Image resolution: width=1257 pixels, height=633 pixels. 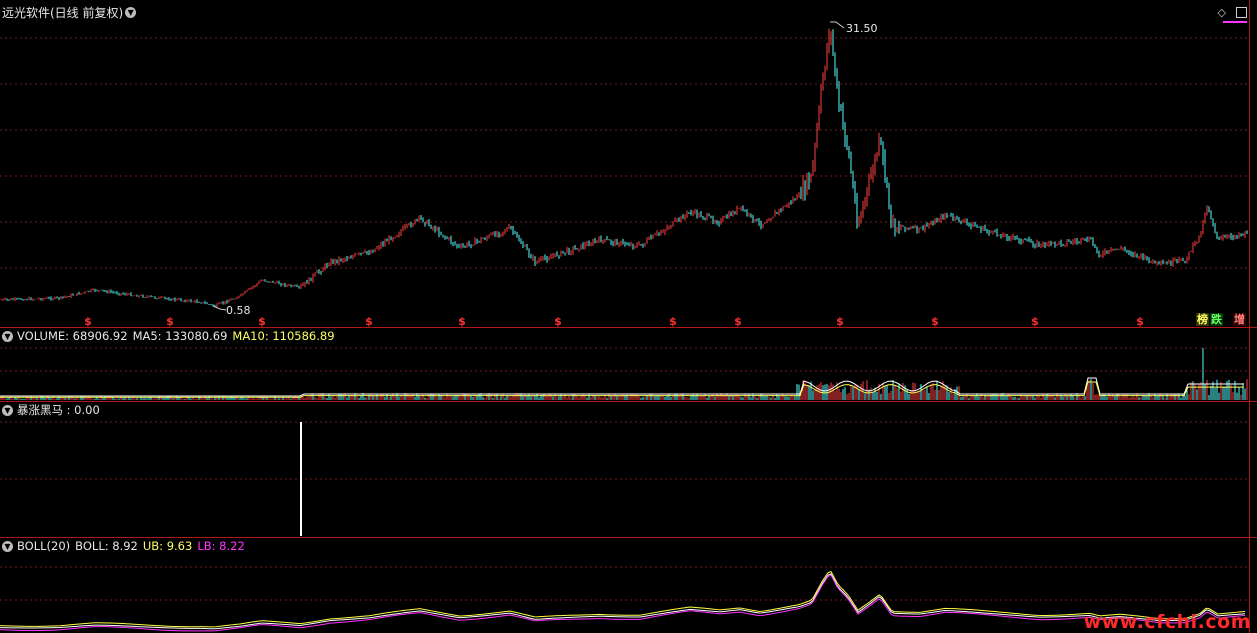 I want to click on high-marker, so click(x=837, y=25).